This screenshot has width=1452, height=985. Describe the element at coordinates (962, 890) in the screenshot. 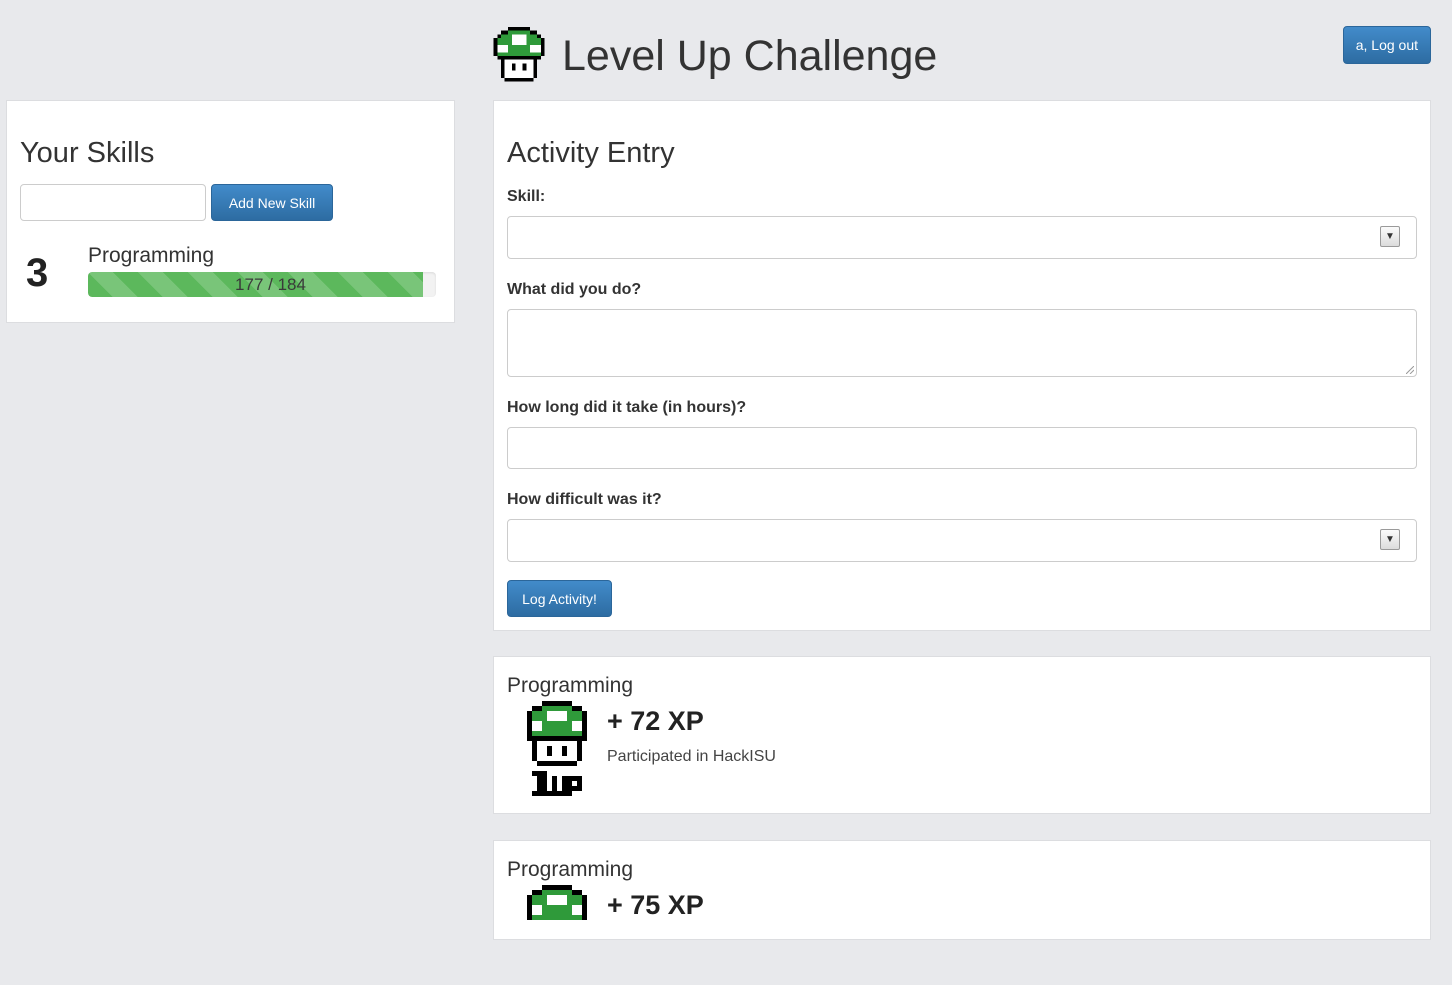

I see `activity-card: Programming + 75 XP` at that location.